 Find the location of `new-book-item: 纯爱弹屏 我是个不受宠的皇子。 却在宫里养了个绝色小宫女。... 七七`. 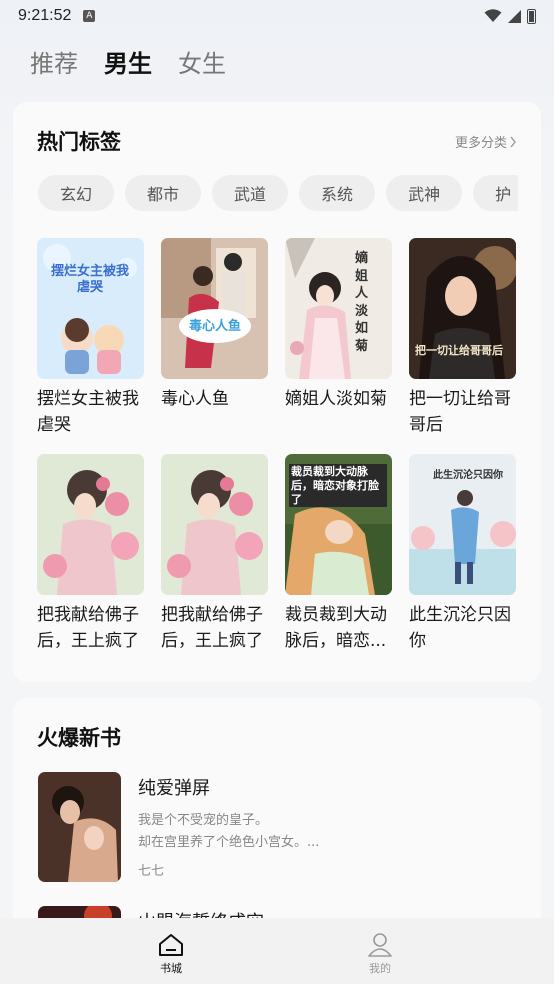

new-book-item: 纯爱弹屏 我是个不受宠的皇子。 却在宫里养了个绝色小宫女。... 七七 is located at coordinates (278, 827).